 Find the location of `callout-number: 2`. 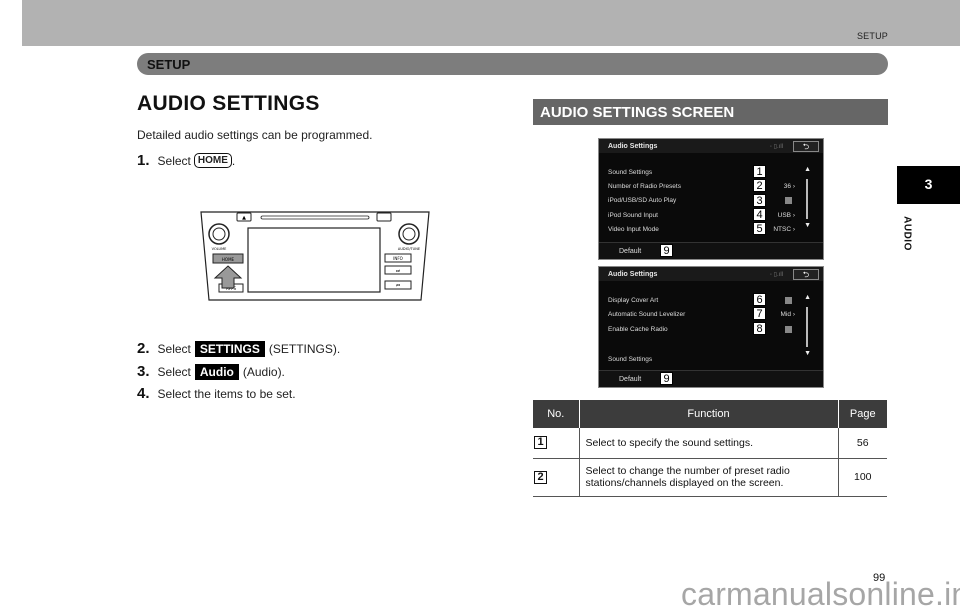

callout-number: 2 is located at coordinates (759, 185).